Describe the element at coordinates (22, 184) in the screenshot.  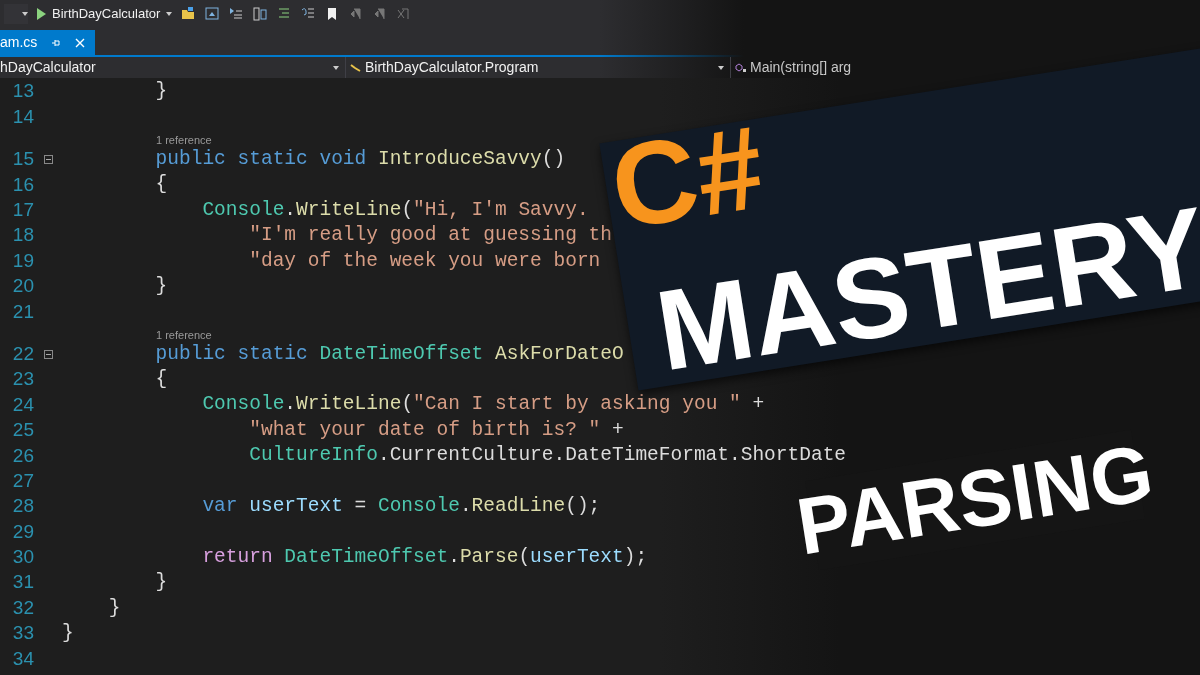
I see `line-number: 16` at that location.